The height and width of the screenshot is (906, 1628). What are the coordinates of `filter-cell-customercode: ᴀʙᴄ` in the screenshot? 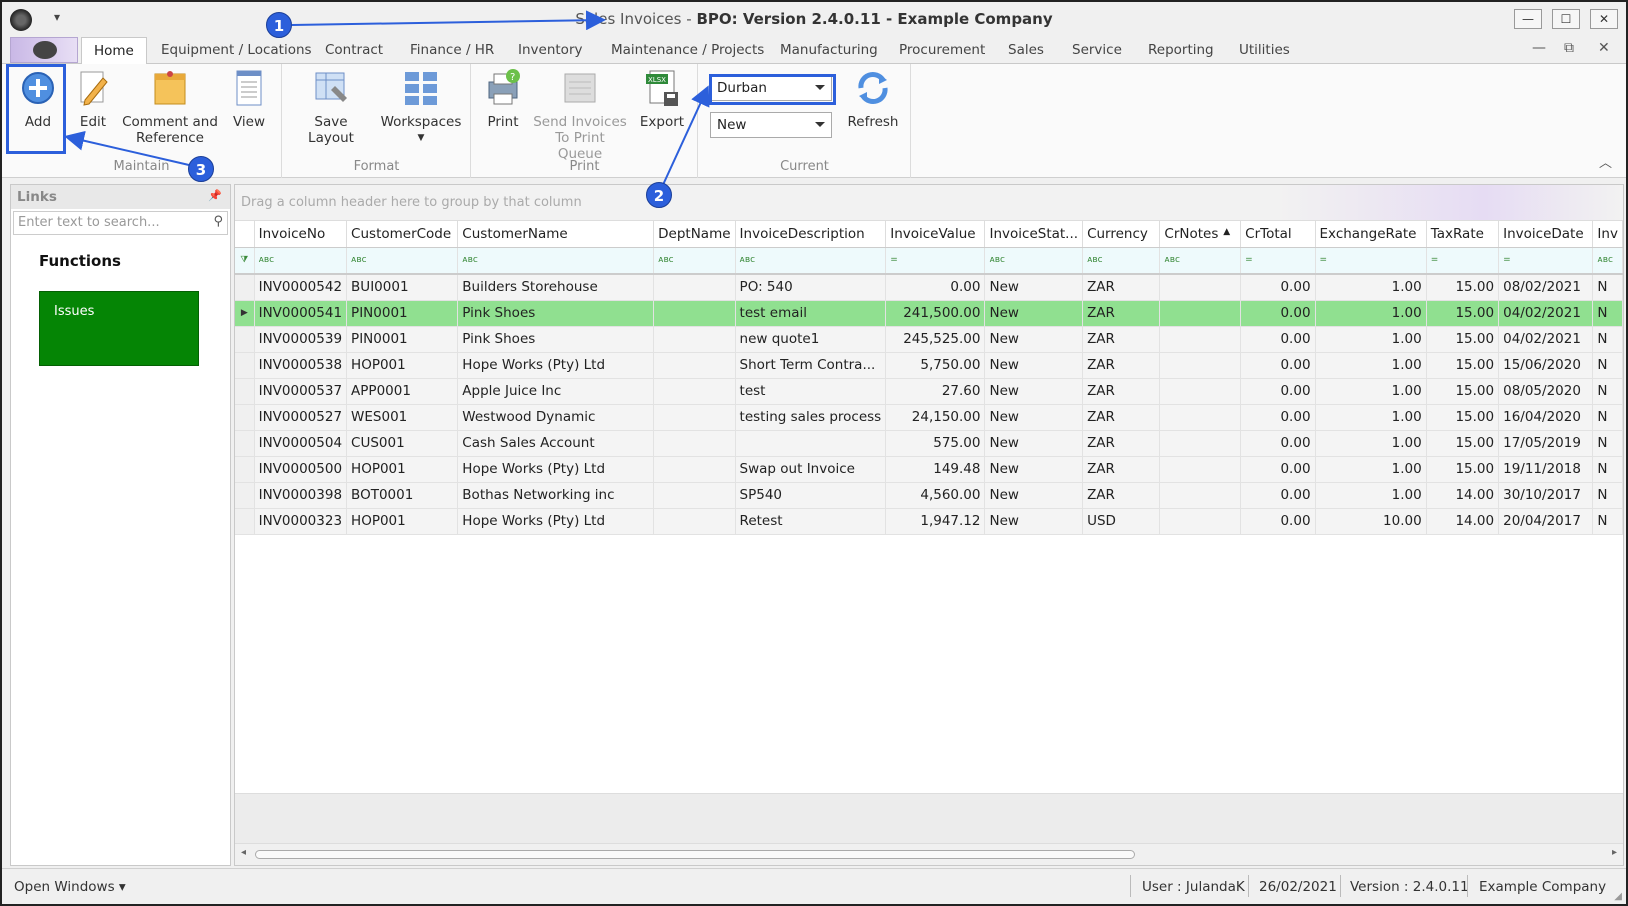 It's located at (402, 261).